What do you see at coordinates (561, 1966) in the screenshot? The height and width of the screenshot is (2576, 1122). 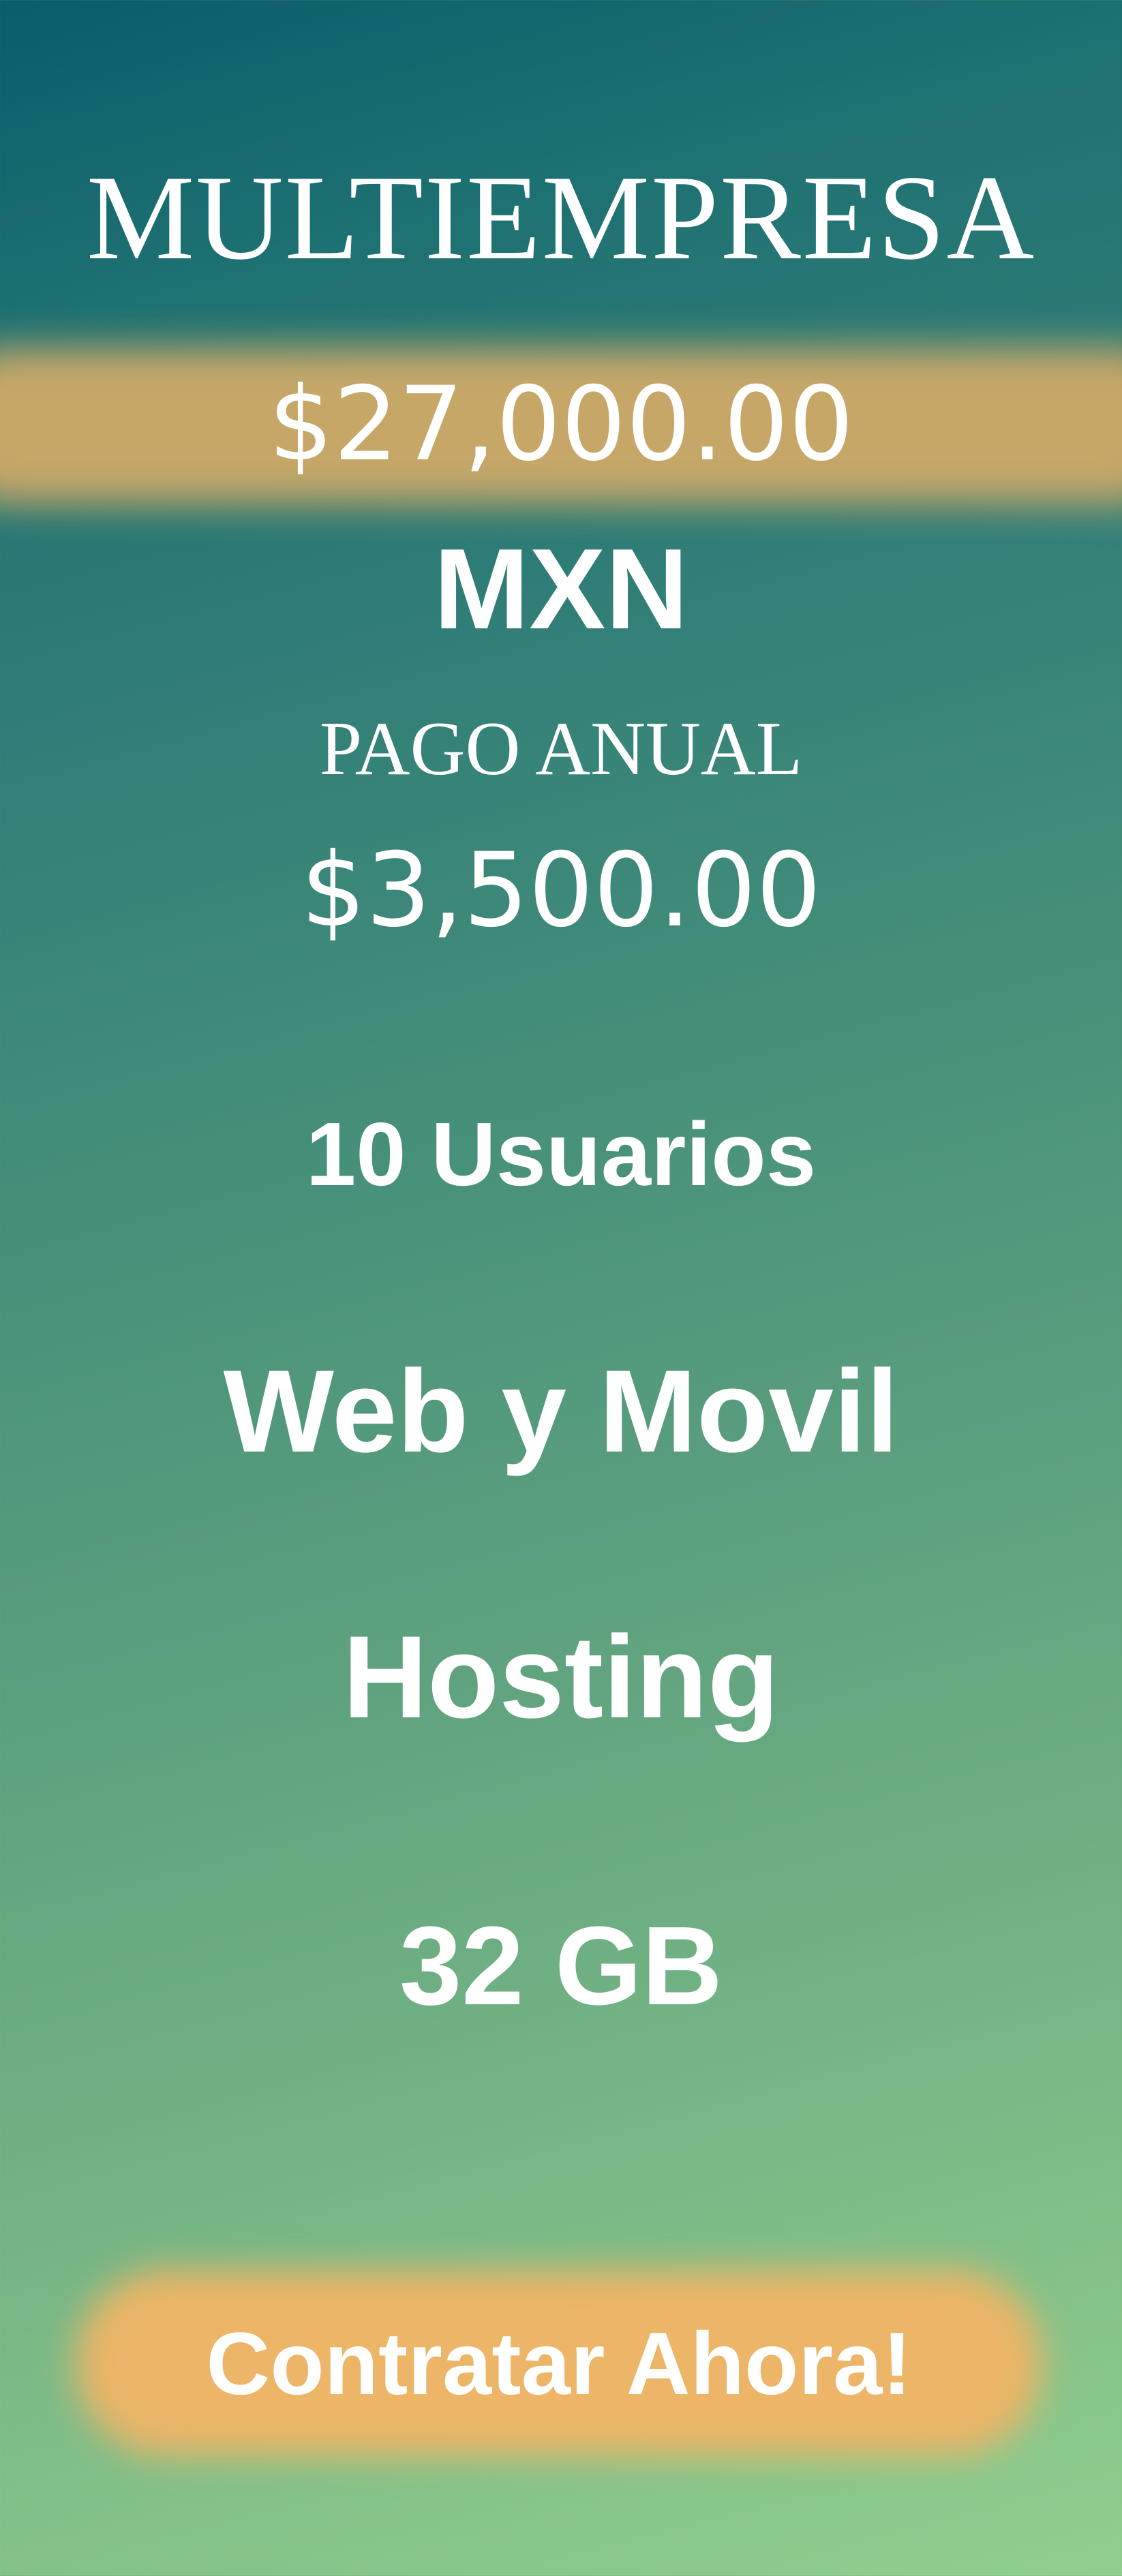 I see `feature-storage: 32 GB` at bounding box center [561, 1966].